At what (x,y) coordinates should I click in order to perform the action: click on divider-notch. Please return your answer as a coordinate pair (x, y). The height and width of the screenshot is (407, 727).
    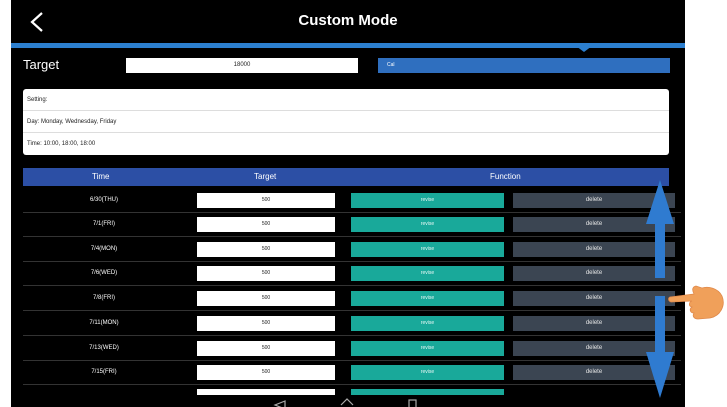
    Looking at the image, I should click on (584, 49).